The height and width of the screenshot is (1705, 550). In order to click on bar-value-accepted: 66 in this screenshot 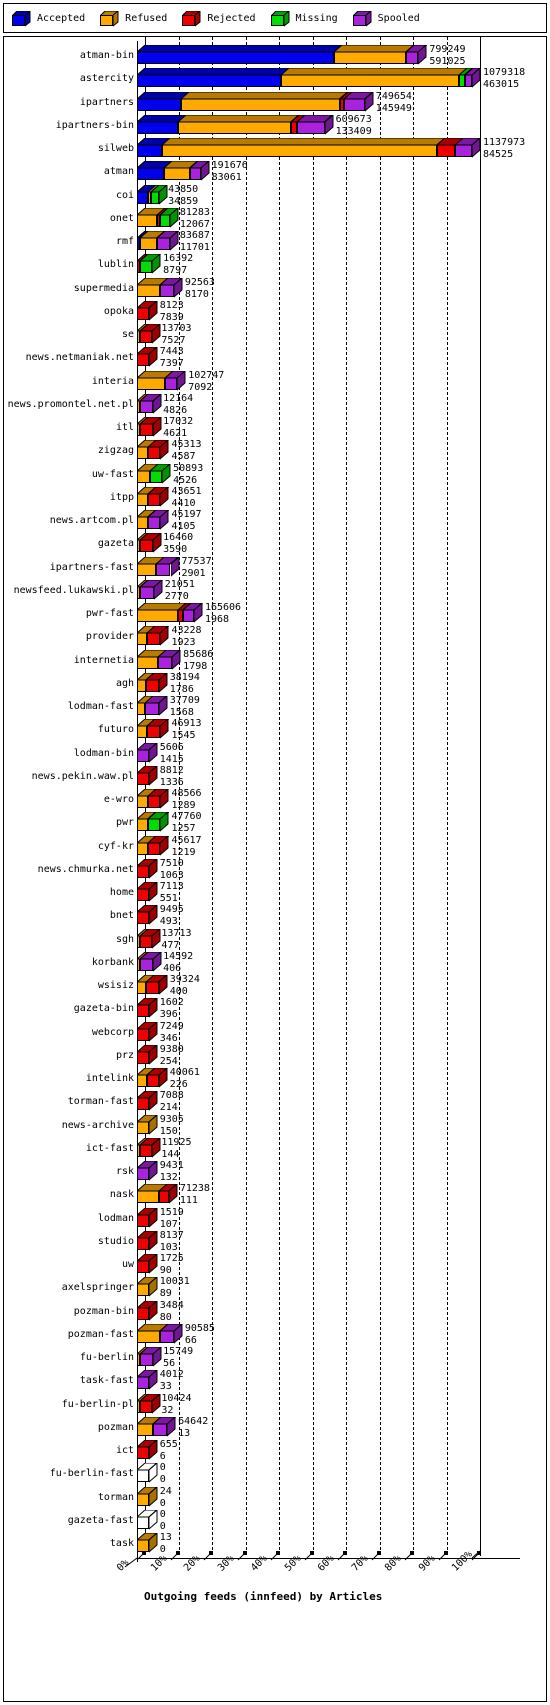, I will do `click(190, 1340)`.